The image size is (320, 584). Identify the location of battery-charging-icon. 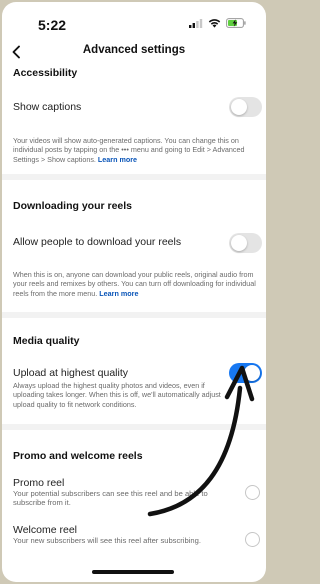
(236, 23).